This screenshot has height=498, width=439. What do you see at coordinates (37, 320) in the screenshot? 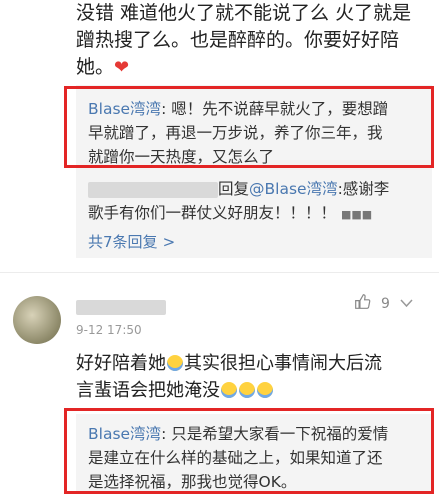
I see `avatar` at bounding box center [37, 320].